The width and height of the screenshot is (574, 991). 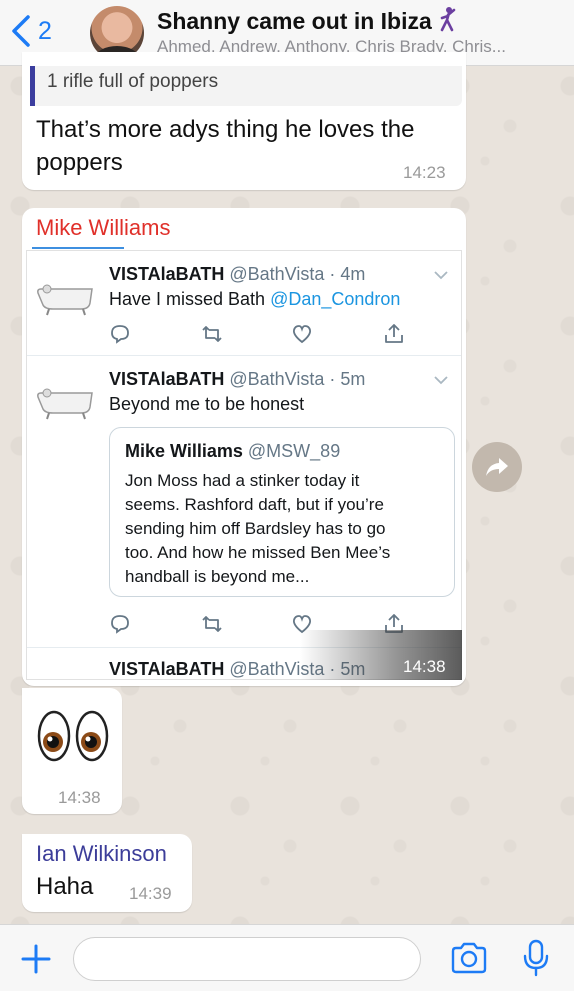 I want to click on unread-count: 2, so click(x=45, y=30).